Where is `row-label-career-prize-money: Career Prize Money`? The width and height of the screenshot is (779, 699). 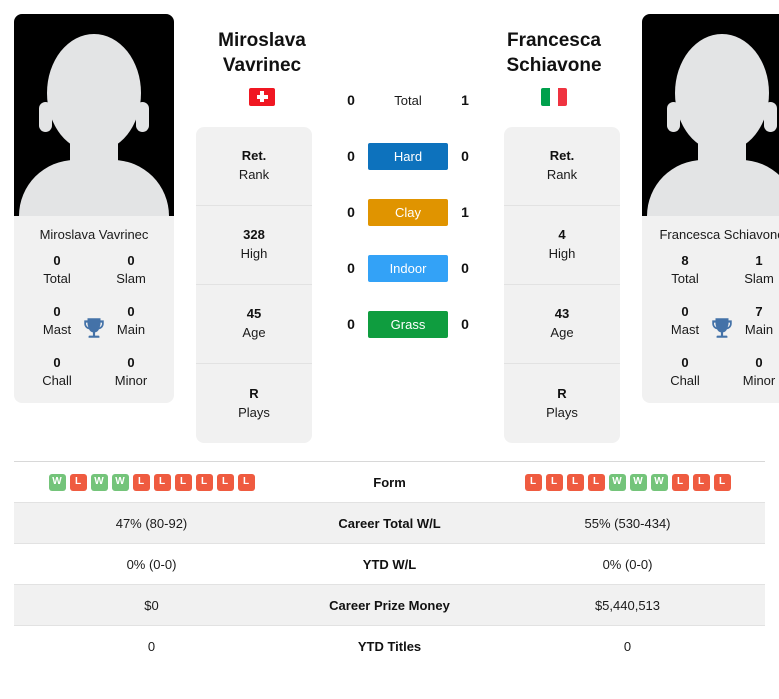
row-label-career-prize-money: Career Prize Money is located at coordinates (389, 605).